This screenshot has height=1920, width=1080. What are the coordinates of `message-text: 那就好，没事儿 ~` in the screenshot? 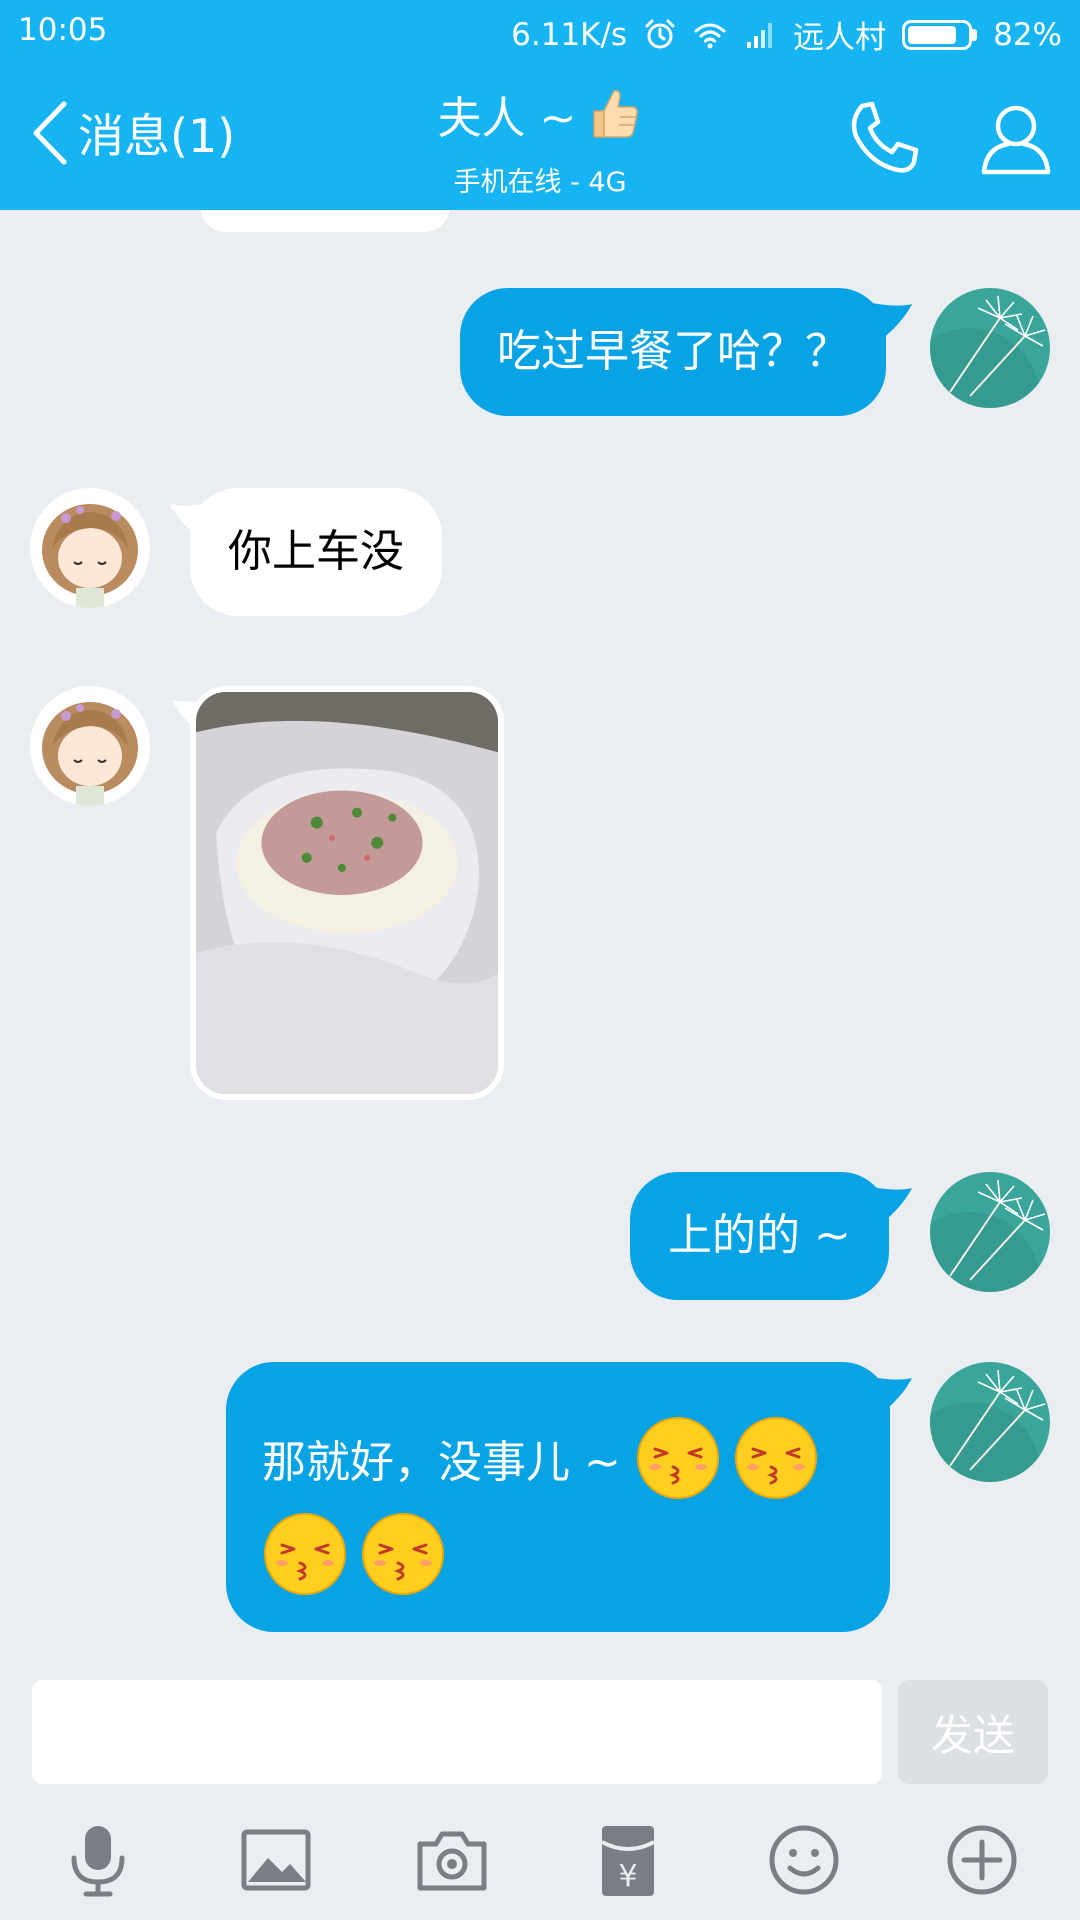 It's located at (441, 1462).